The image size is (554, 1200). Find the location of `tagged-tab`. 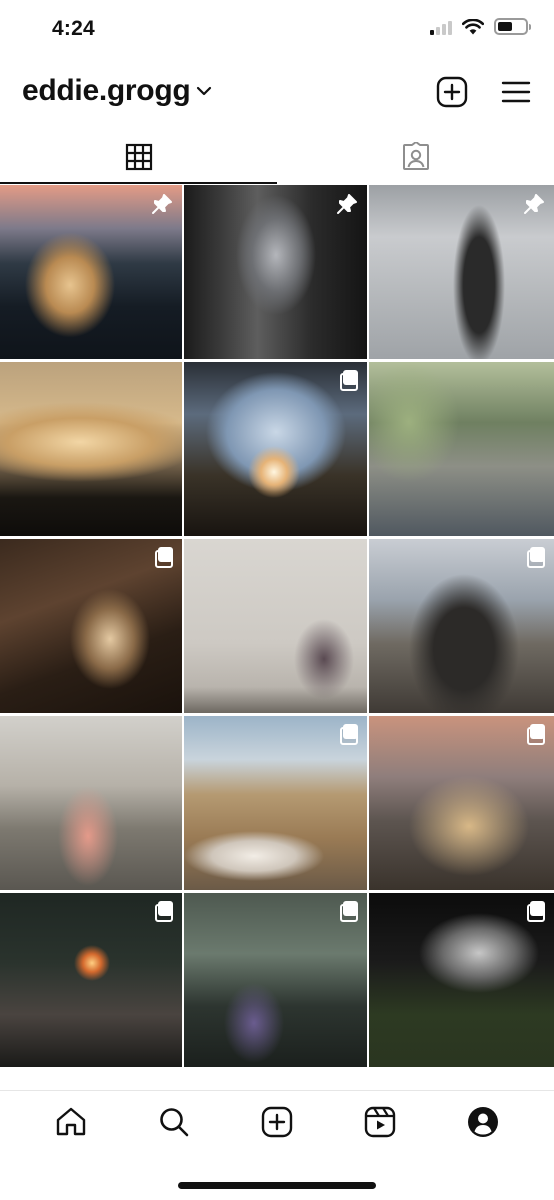

tagged-tab is located at coordinates (415, 157).